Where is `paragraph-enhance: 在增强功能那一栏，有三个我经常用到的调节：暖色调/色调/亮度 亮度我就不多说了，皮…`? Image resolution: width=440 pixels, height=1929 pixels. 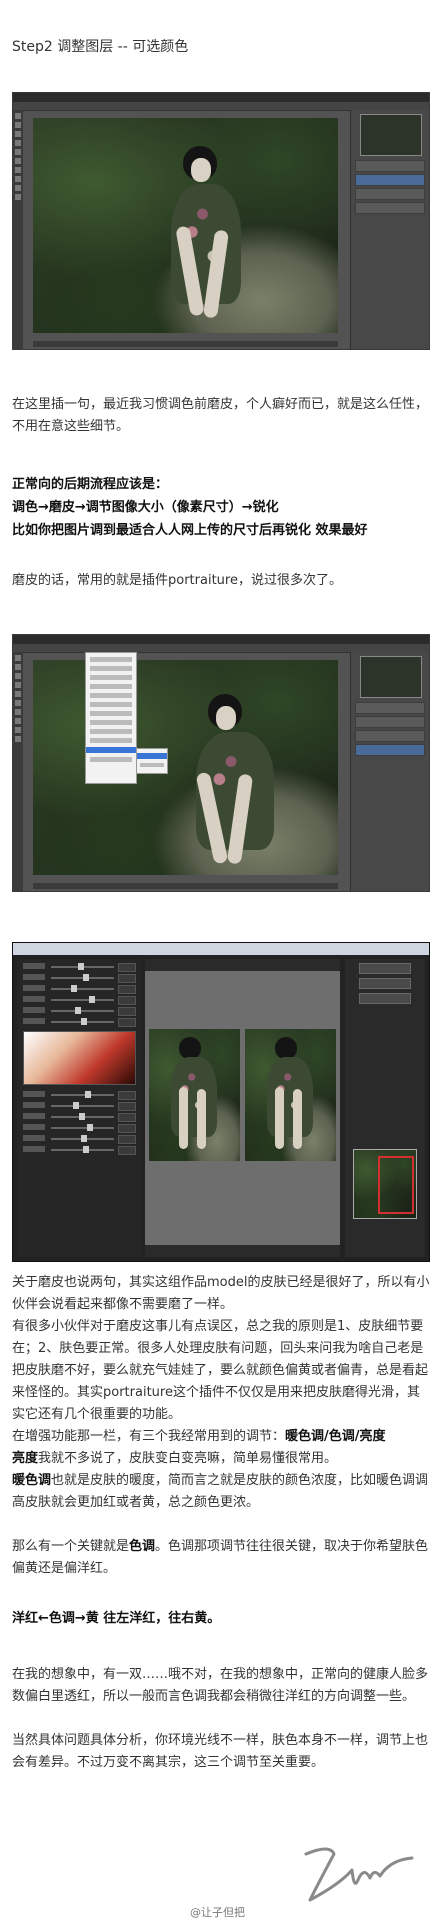 paragraph-enhance: 在增强功能那一栏，有三个我经常用到的调节：暖色调/色调/亮度 亮度我就不多说了，皮… is located at coordinates (199, 1447).